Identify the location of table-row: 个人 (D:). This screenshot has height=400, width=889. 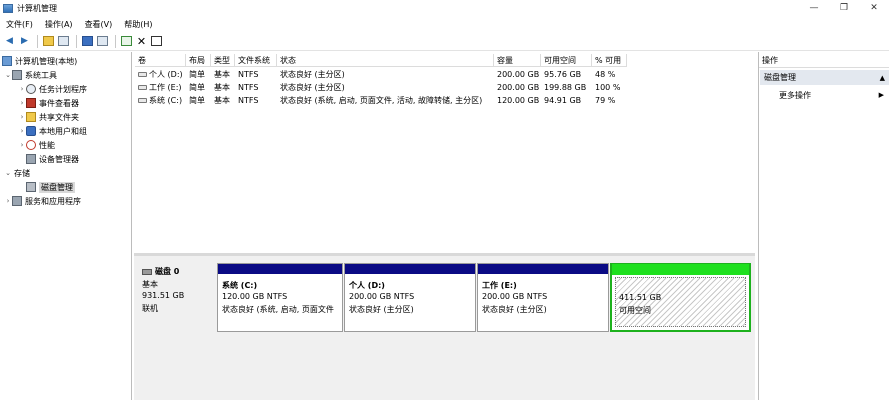
(160, 74).